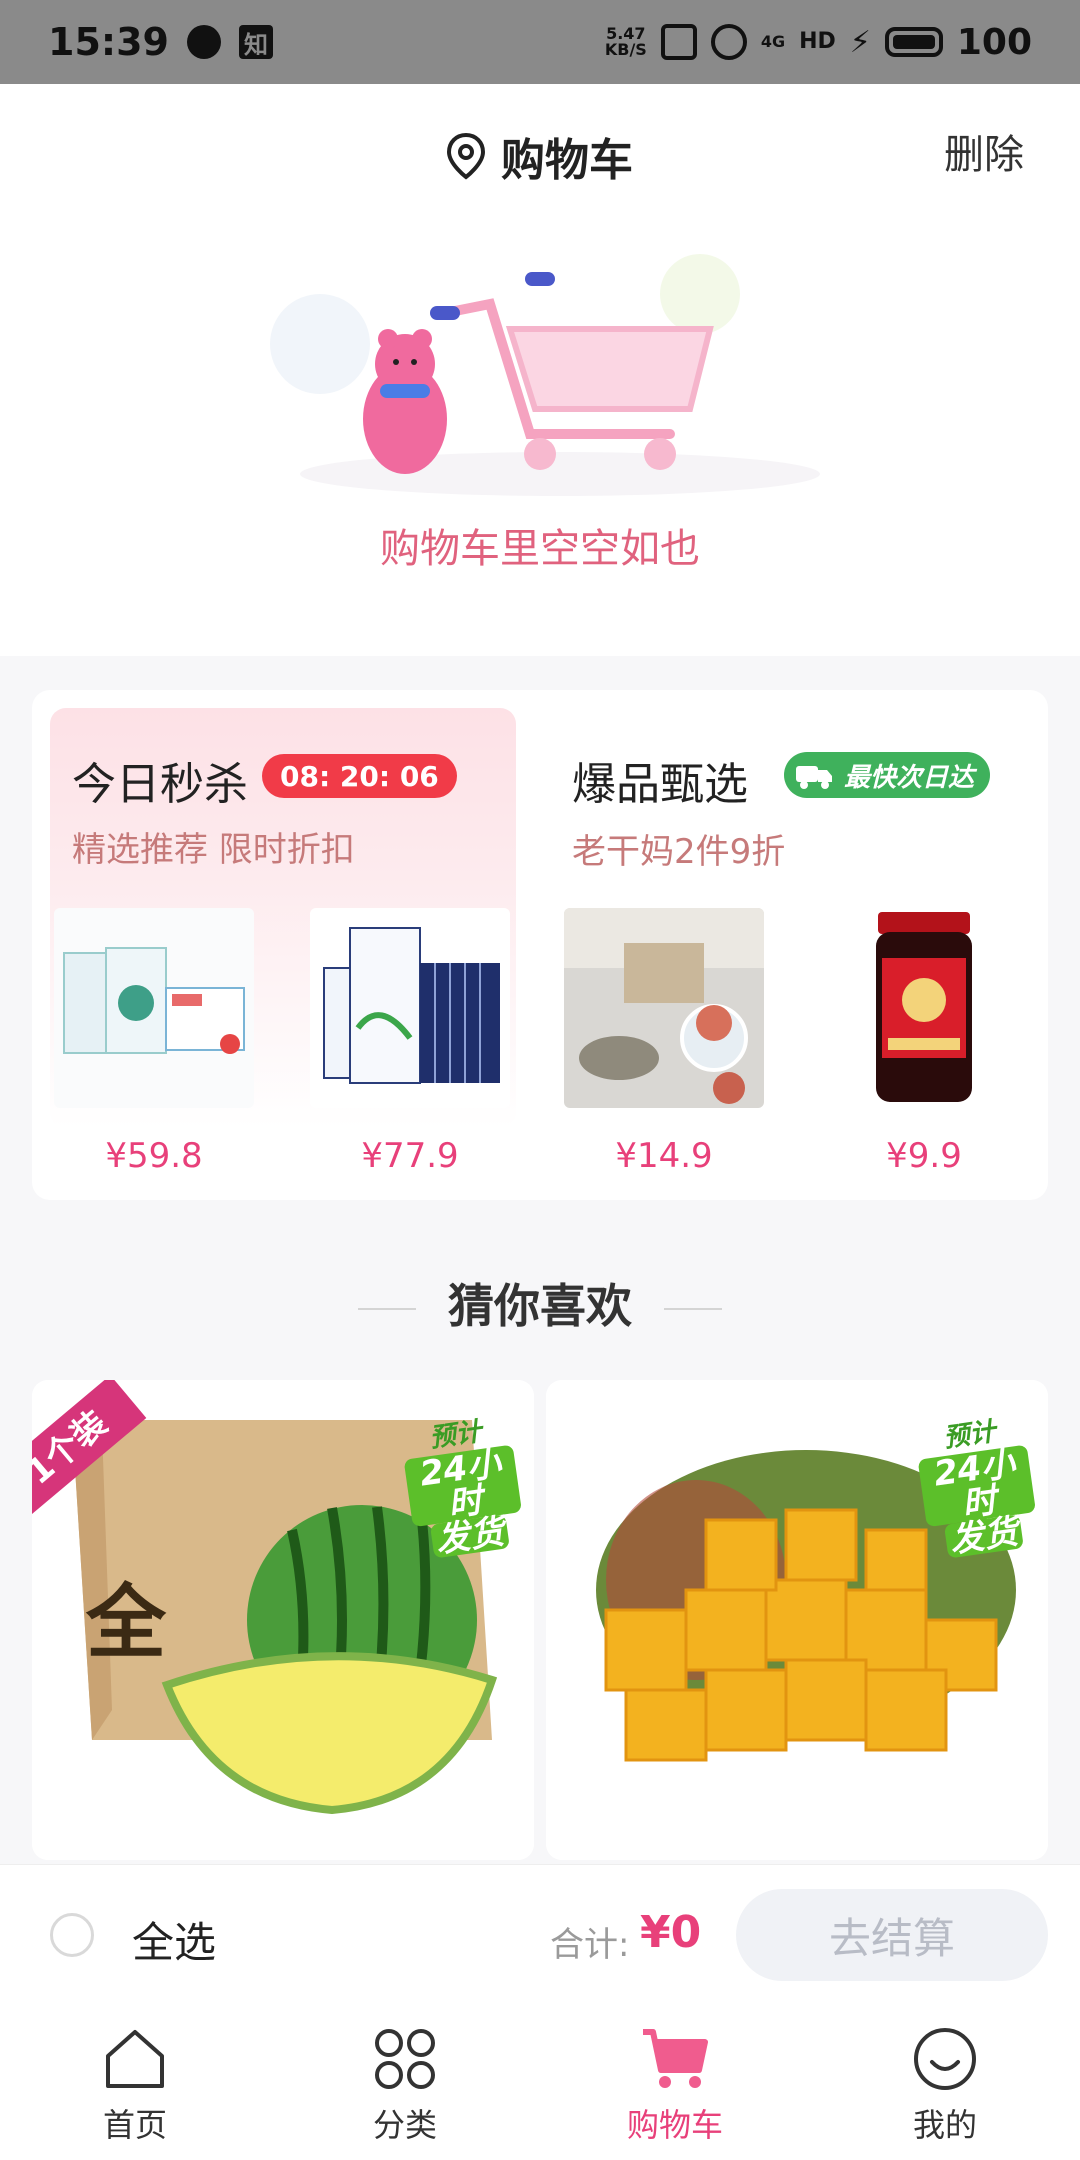 The width and height of the screenshot is (1080, 2160). What do you see at coordinates (410, 1008) in the screenshot?
I see `product-image-milk` at bounding box center [410, 1008].